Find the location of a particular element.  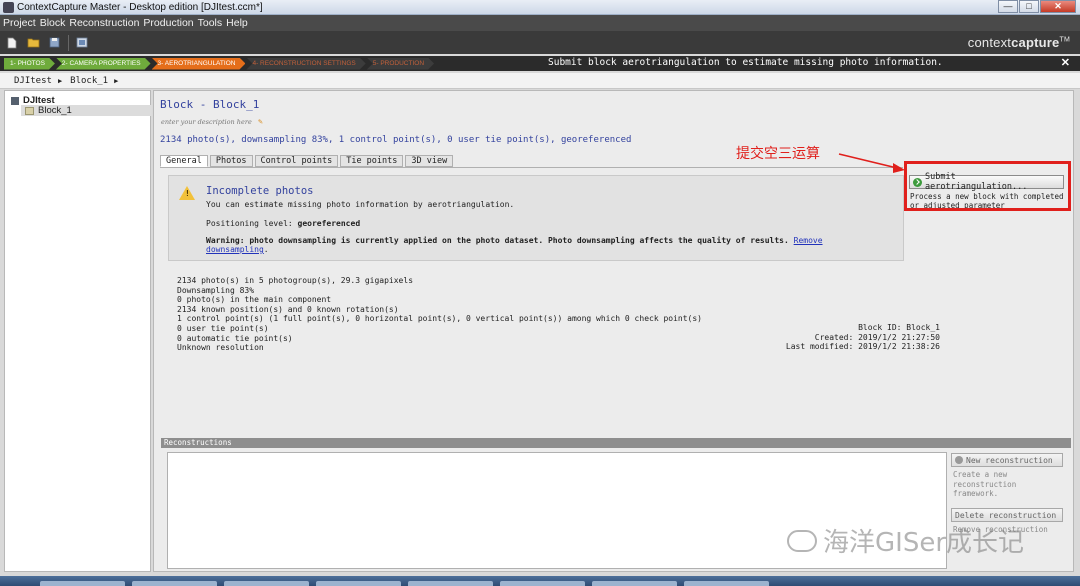

tree-block-label: Block_1 is located at coordinates (55, 110).